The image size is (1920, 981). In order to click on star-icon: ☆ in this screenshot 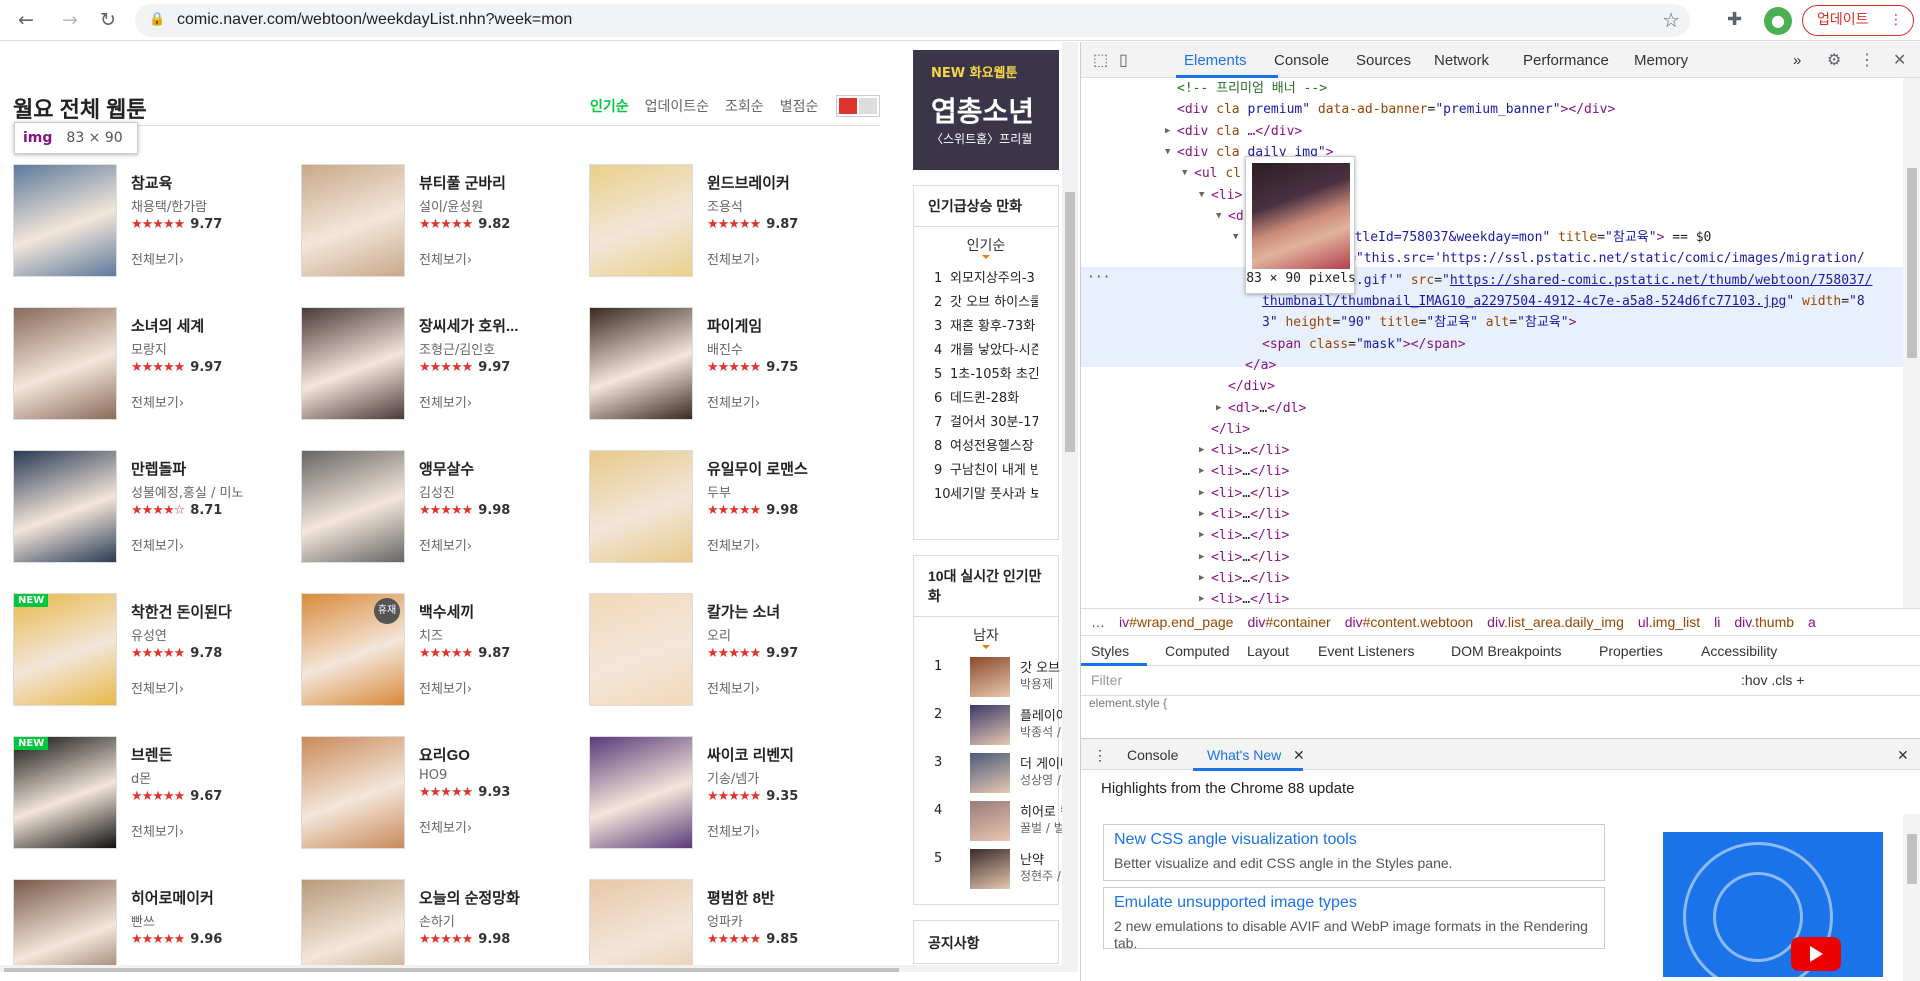, I will do `click(1671, 20)`.